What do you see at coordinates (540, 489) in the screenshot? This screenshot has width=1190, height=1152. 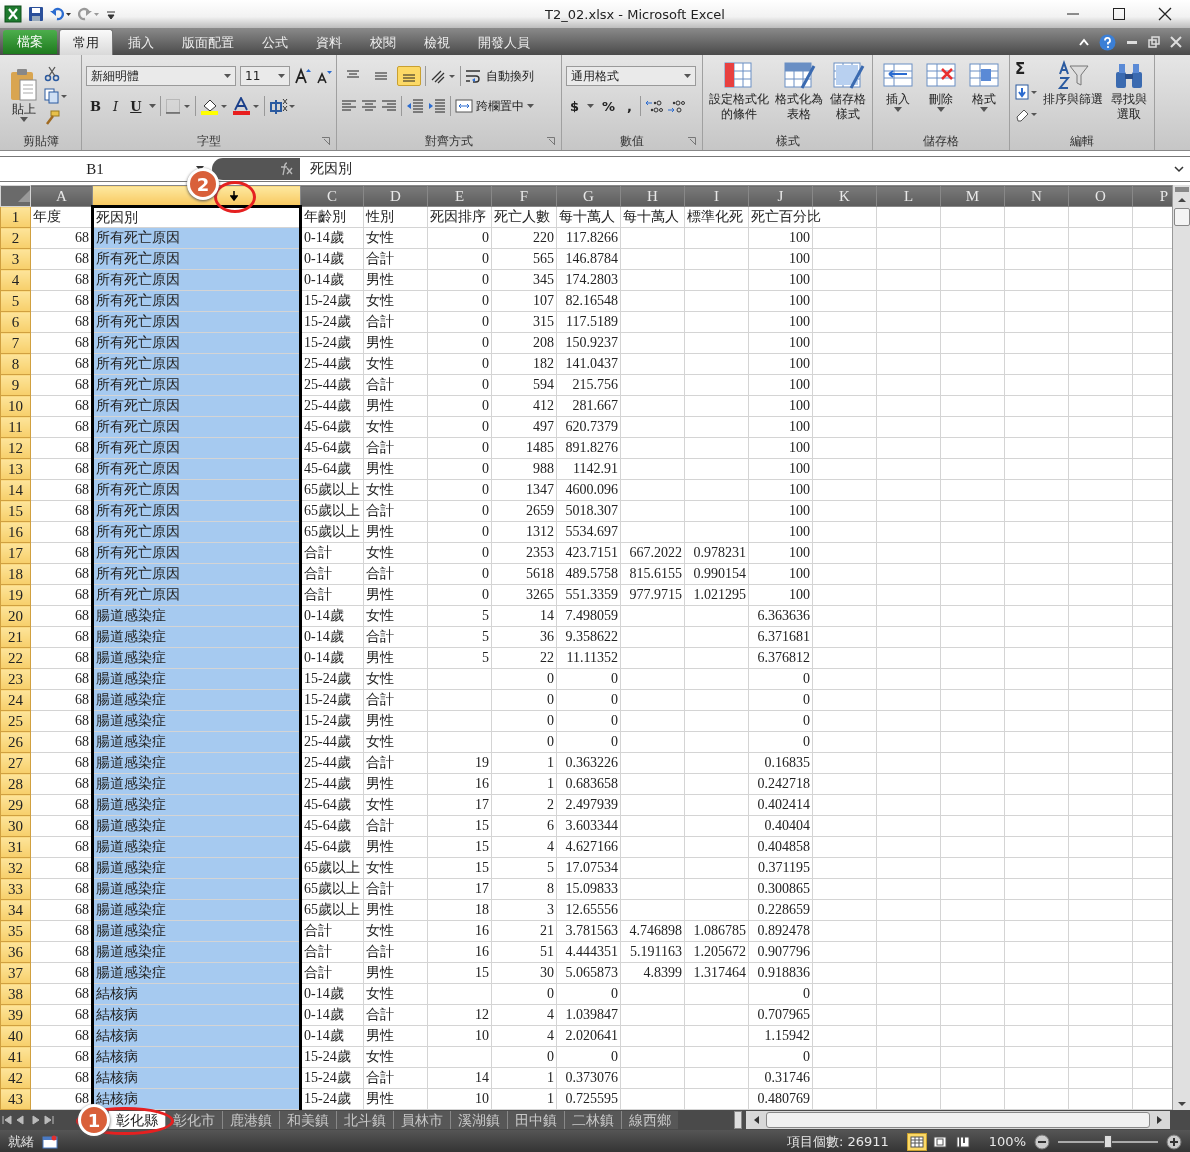 I see `table-cell: 1347` at bounding box center [540, 489].